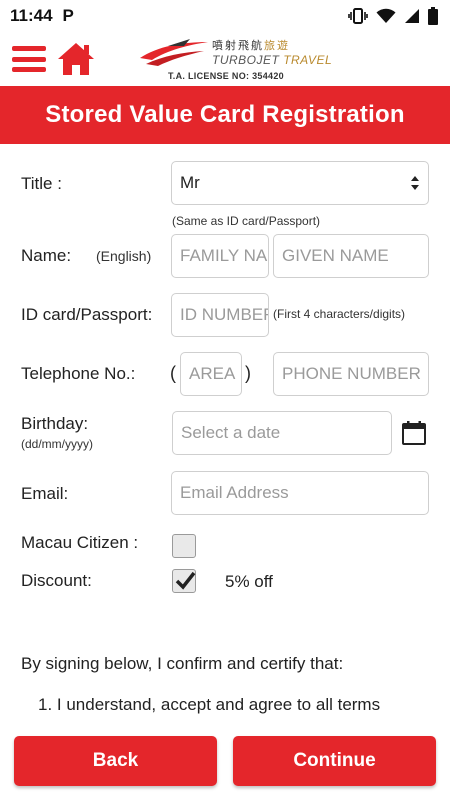 The image size is (450, 800). I want to click on logo-english-suffix: TRAVEL, so click(308, 60).